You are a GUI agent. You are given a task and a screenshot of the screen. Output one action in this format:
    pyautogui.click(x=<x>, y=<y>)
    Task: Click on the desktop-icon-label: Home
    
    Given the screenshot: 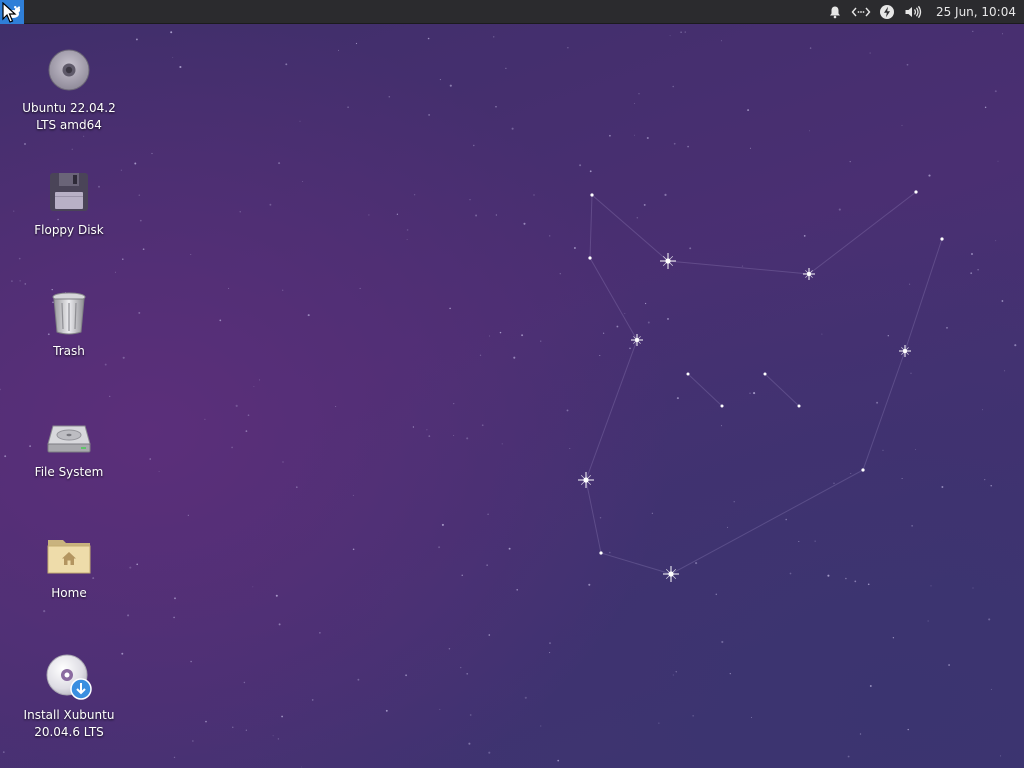 What is the action you would take?
    pyautogui.click(x=69, y=593)
    